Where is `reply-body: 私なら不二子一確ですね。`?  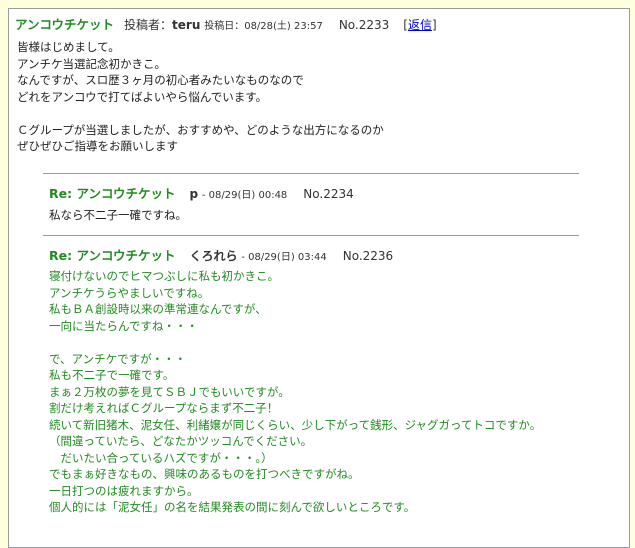 reply-body: 私なら不二子一確ですね。 is located at coordinates (118, 215).